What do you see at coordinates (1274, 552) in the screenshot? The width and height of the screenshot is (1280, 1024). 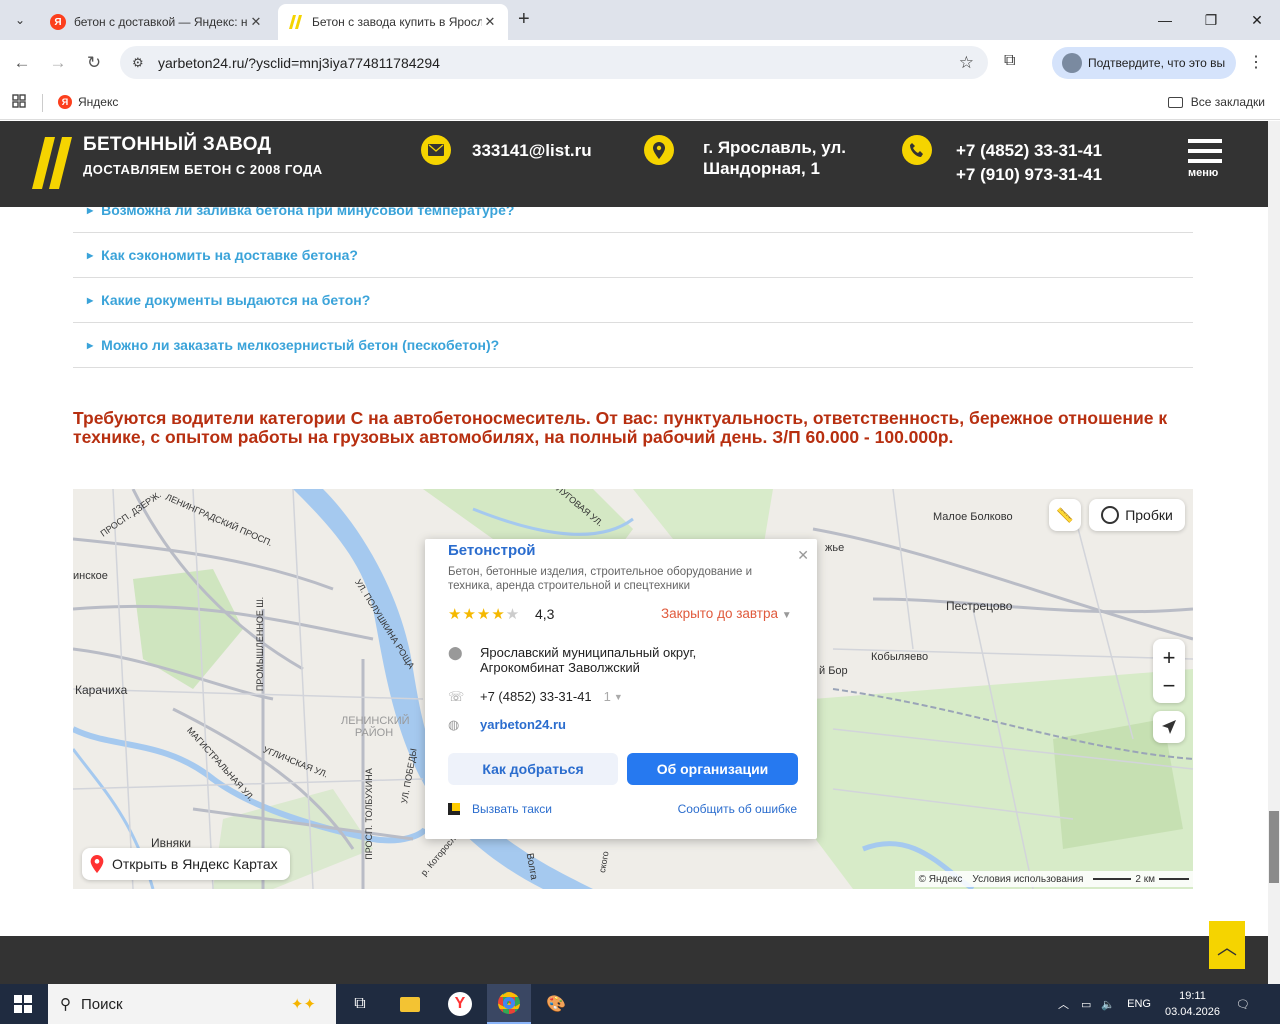 I see `page-scrollbar` at bounding box center [1274, 552].